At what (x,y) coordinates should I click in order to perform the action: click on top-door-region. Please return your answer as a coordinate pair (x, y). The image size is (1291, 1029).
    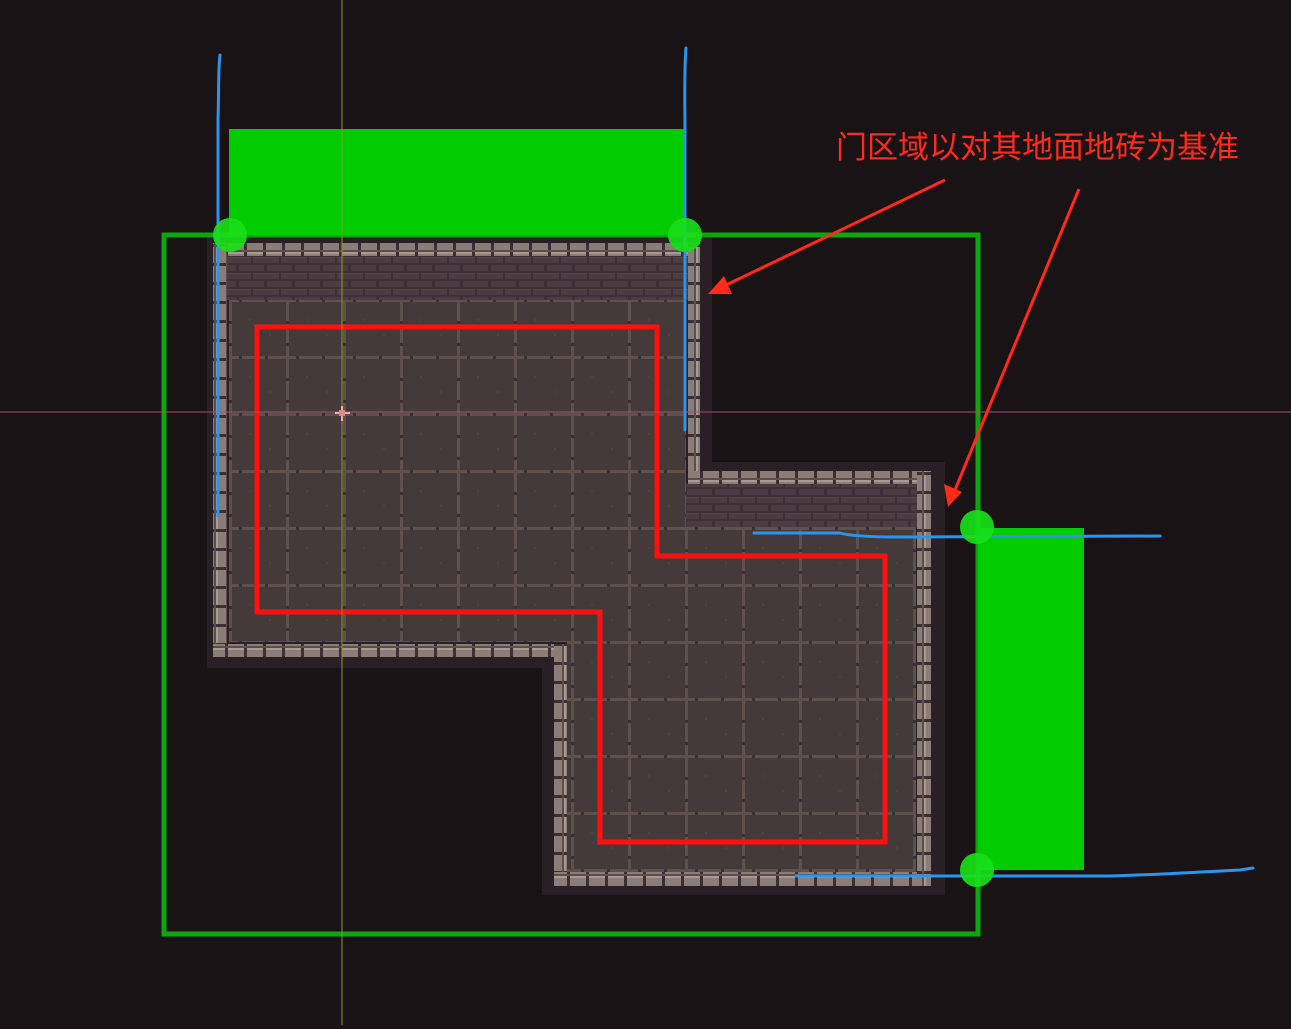
    Looking at the image, I should click on (456, 182).